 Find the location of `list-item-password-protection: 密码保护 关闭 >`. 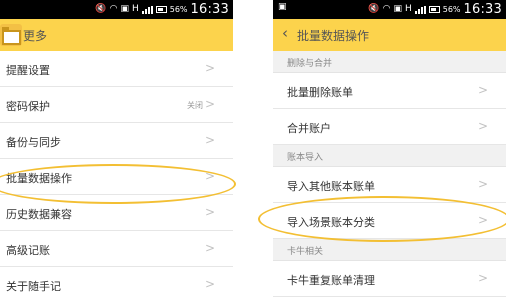

list-item-password-protection: 密码保护 关闭 > is located at coordinates (116, 105).